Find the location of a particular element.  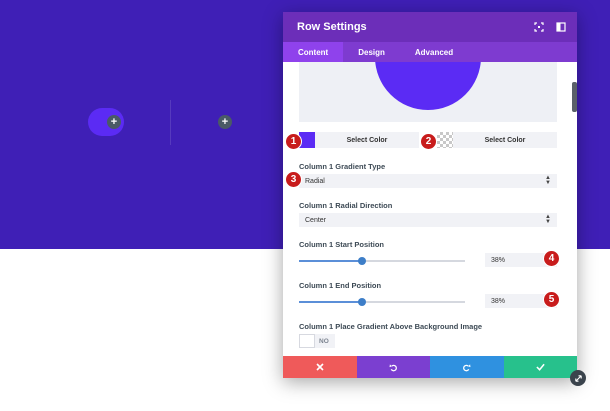

gradient-end-picker: Select Color is located at coordinates (497, 140).